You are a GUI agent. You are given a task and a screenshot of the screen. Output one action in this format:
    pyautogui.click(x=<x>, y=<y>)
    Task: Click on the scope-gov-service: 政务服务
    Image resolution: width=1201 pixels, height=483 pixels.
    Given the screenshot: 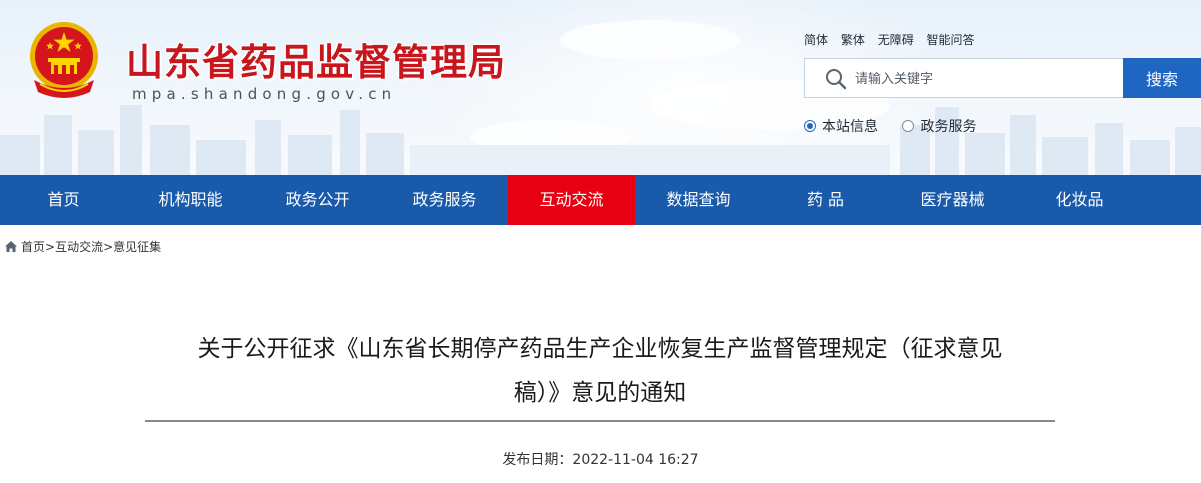 What is the action you would take?
    pyautogui.click(x=939, y=126)
    